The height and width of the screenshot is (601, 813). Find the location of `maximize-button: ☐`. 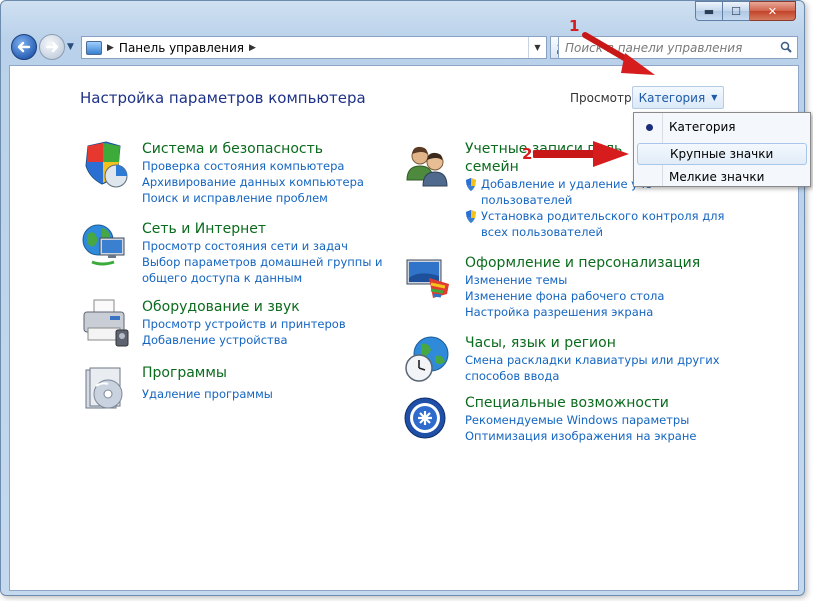

maximize-button: ☐ is located at coordinates (736, 11).